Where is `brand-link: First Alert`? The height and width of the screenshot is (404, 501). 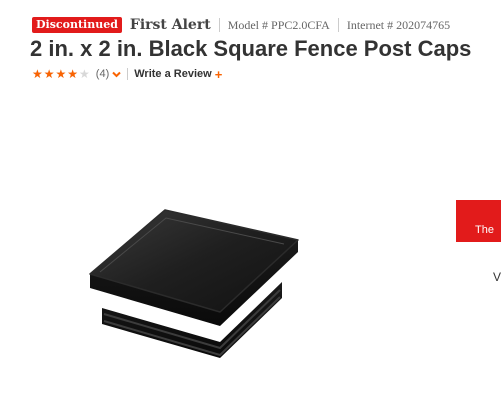
brand-link: First Alert is located at coordinates (170, 25).